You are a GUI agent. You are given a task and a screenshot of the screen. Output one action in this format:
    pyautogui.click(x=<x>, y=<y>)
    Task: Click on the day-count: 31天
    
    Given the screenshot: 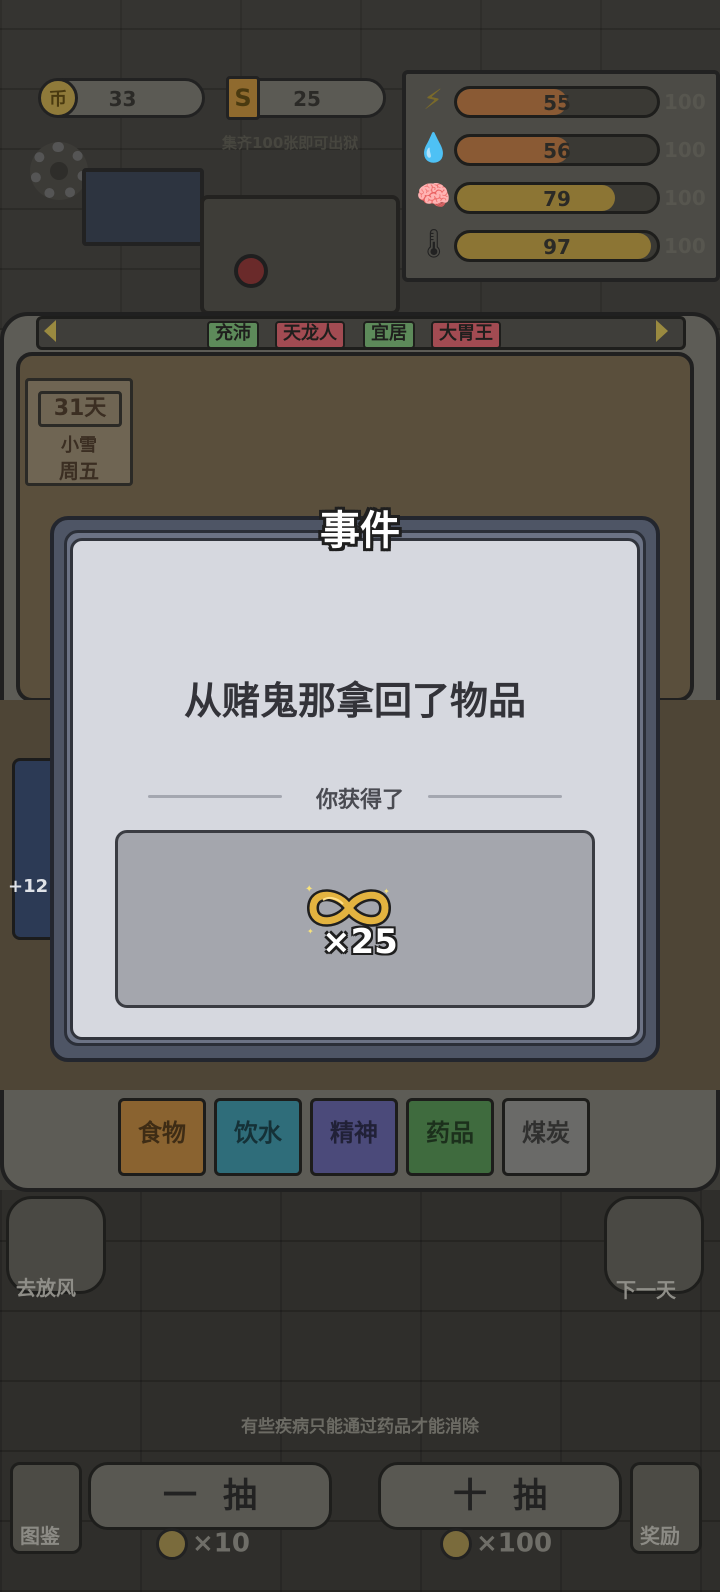 What is the action you would take?
    pyautogui.click(x=80, y=409)
    